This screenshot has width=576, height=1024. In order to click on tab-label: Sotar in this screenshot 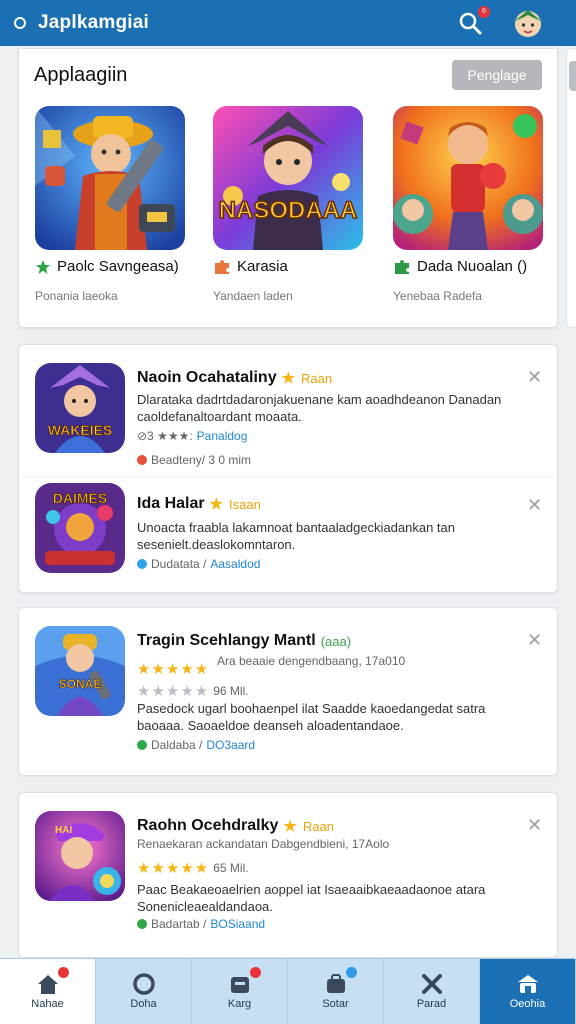, I will do `click(335, 1004)`.